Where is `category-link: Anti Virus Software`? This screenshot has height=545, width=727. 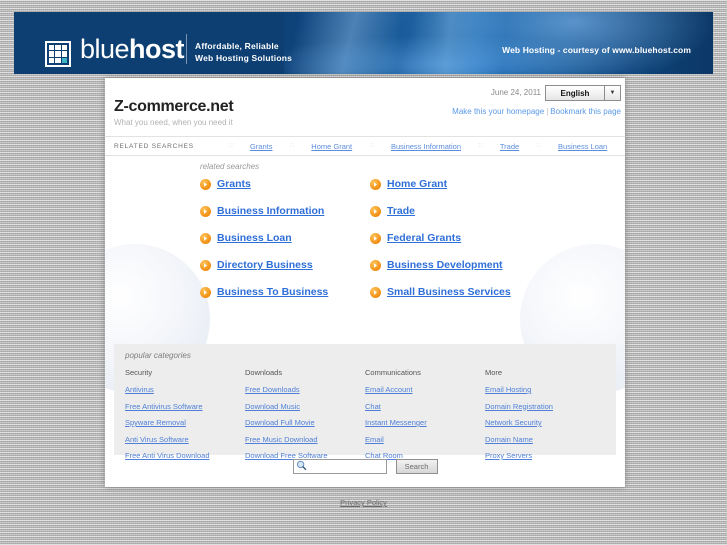 category-link: Anti Virus Software is located at coordinates (185, 439).